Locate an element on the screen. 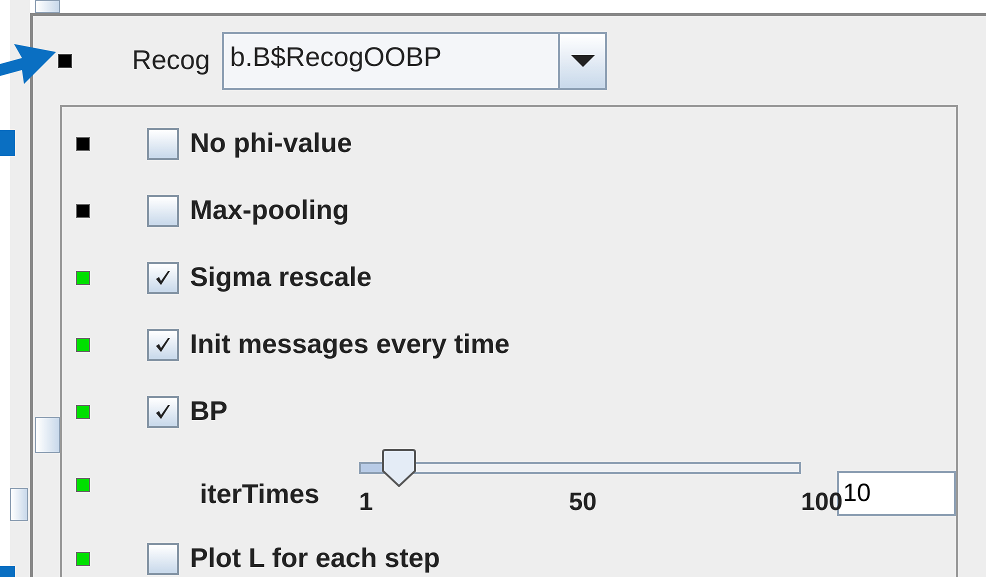 Image resolution: width=986 pixels, height=577 pixels. checkbox-label: Max-pooling is located at coordinates (269, 210).